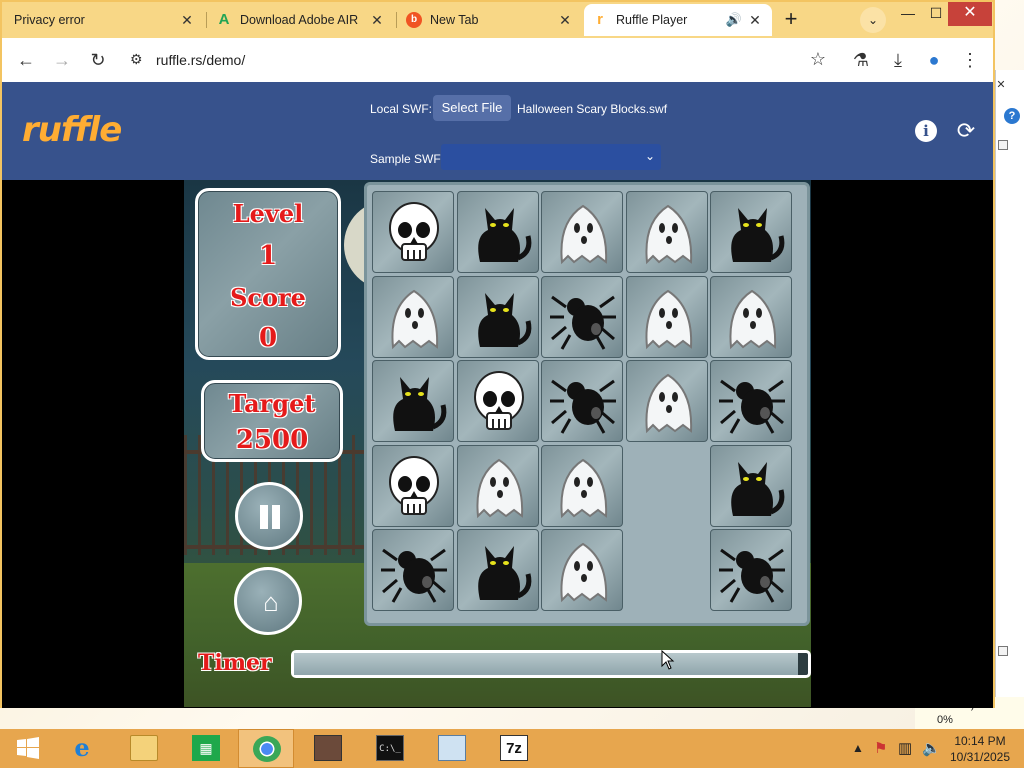  I want to click on file-explorer-icon, so click(144, 748).